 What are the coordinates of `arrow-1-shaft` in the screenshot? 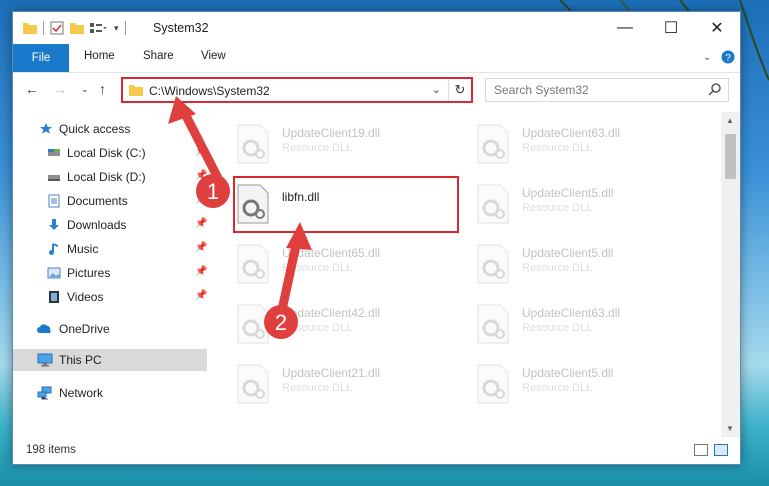 It's located at (200, 143).